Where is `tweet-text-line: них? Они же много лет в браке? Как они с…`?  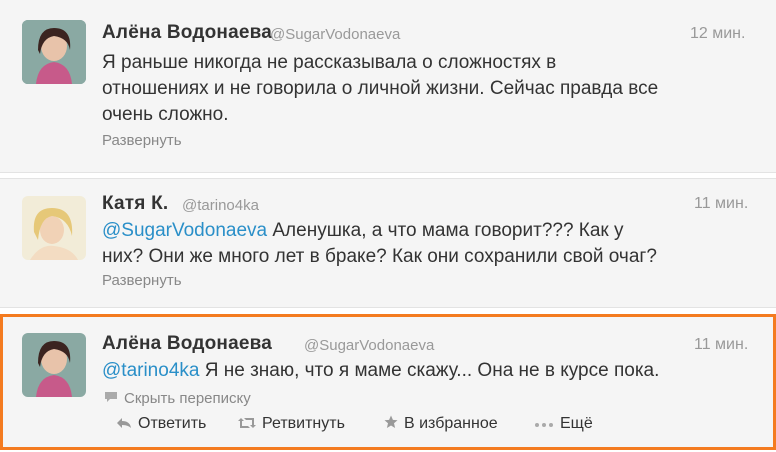 tweet-text-line: них? Они же много лет в браке? Как они с… is located at coordinates (379, 256).